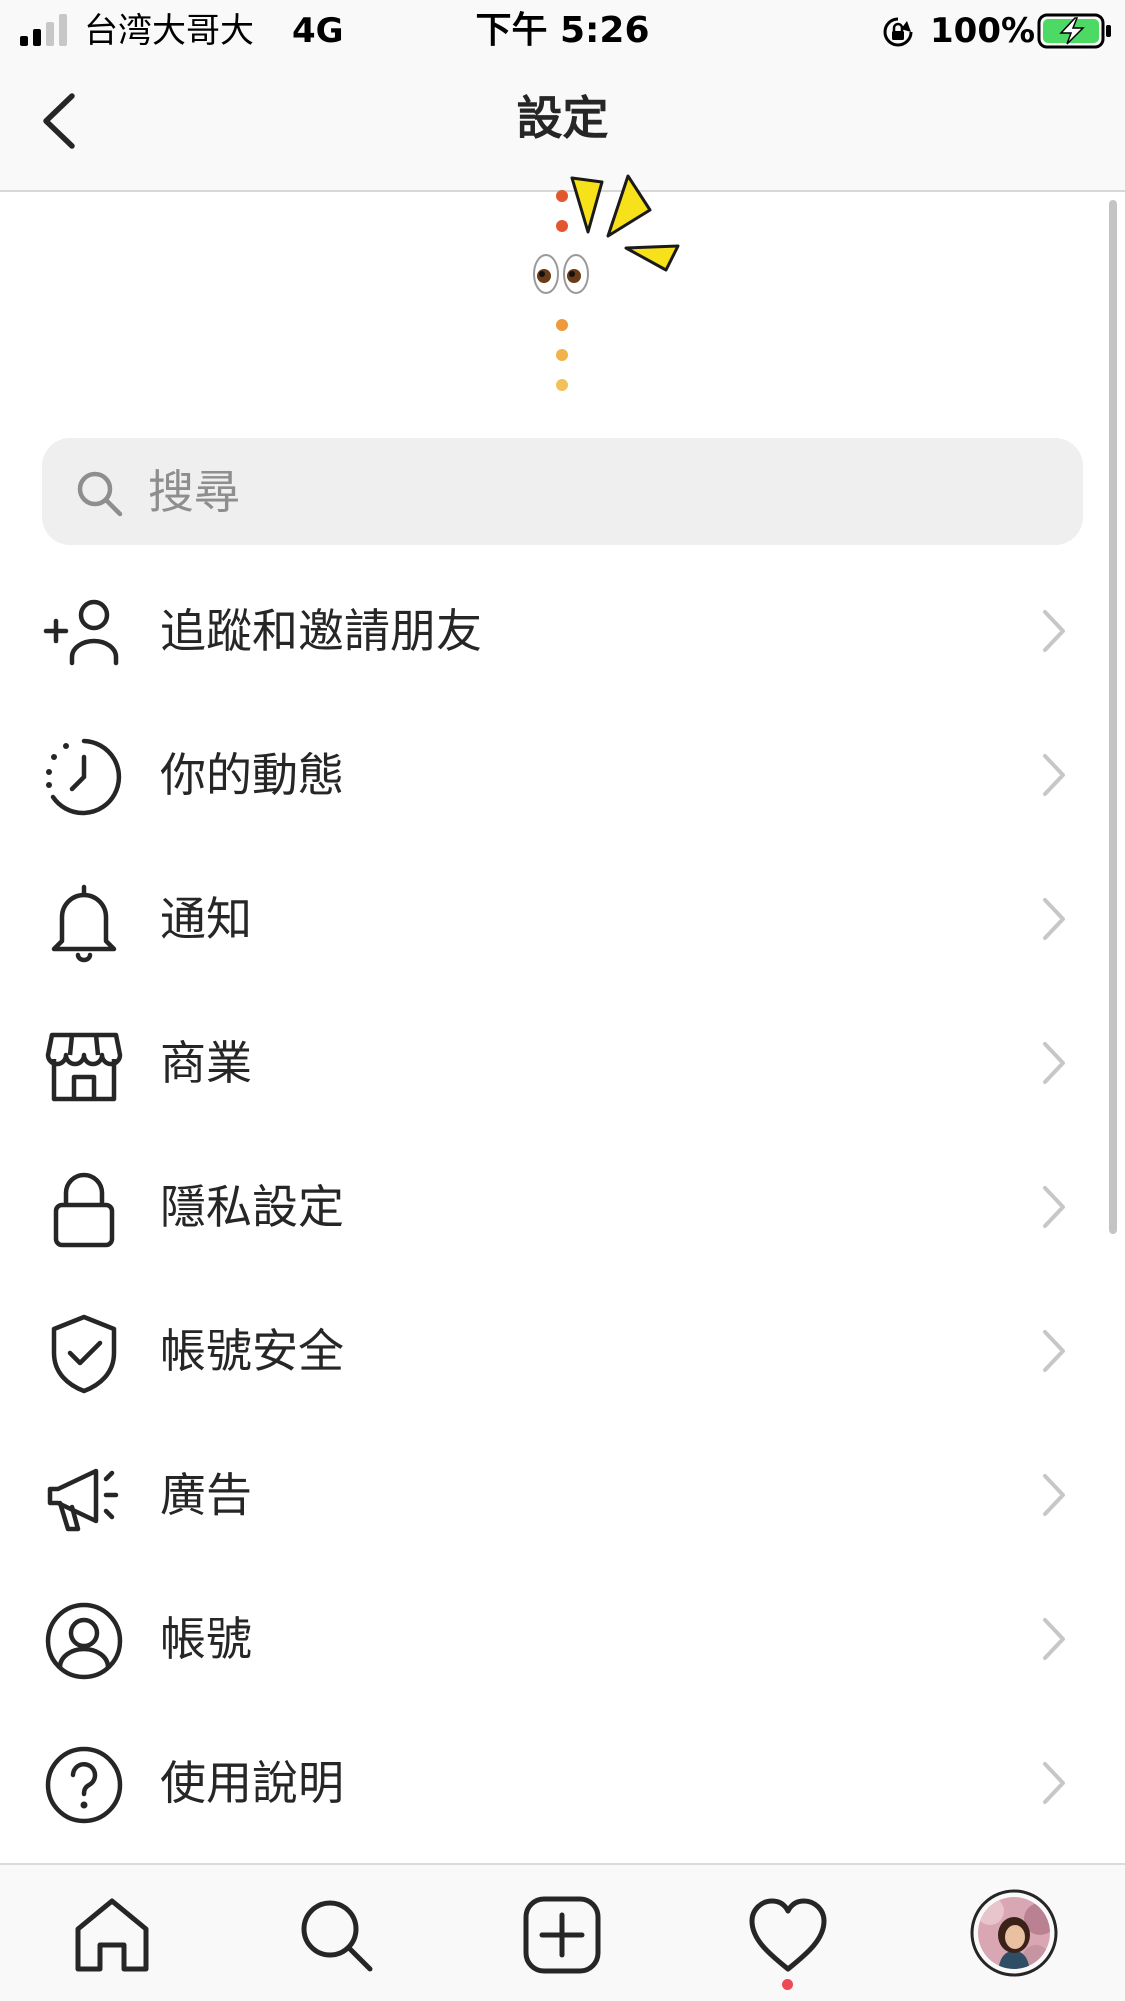  Describe the element at coordinates (898, 32) in the screenshot. I see `rotation-lock-icon` at that location.